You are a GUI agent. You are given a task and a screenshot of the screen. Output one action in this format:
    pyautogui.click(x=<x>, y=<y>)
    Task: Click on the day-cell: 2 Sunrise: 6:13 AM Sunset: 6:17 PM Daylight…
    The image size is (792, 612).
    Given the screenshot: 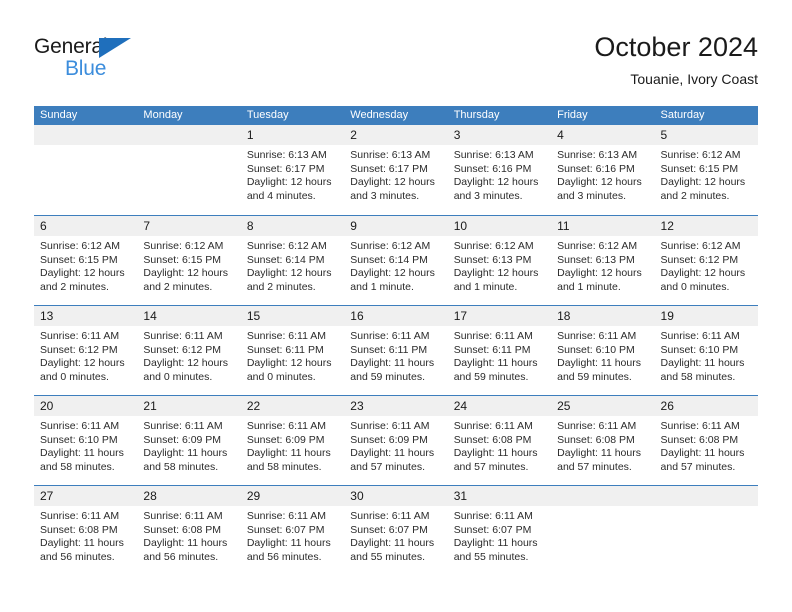 What is the action you would take?
    pyautogui.click(x=396, y=170)
    